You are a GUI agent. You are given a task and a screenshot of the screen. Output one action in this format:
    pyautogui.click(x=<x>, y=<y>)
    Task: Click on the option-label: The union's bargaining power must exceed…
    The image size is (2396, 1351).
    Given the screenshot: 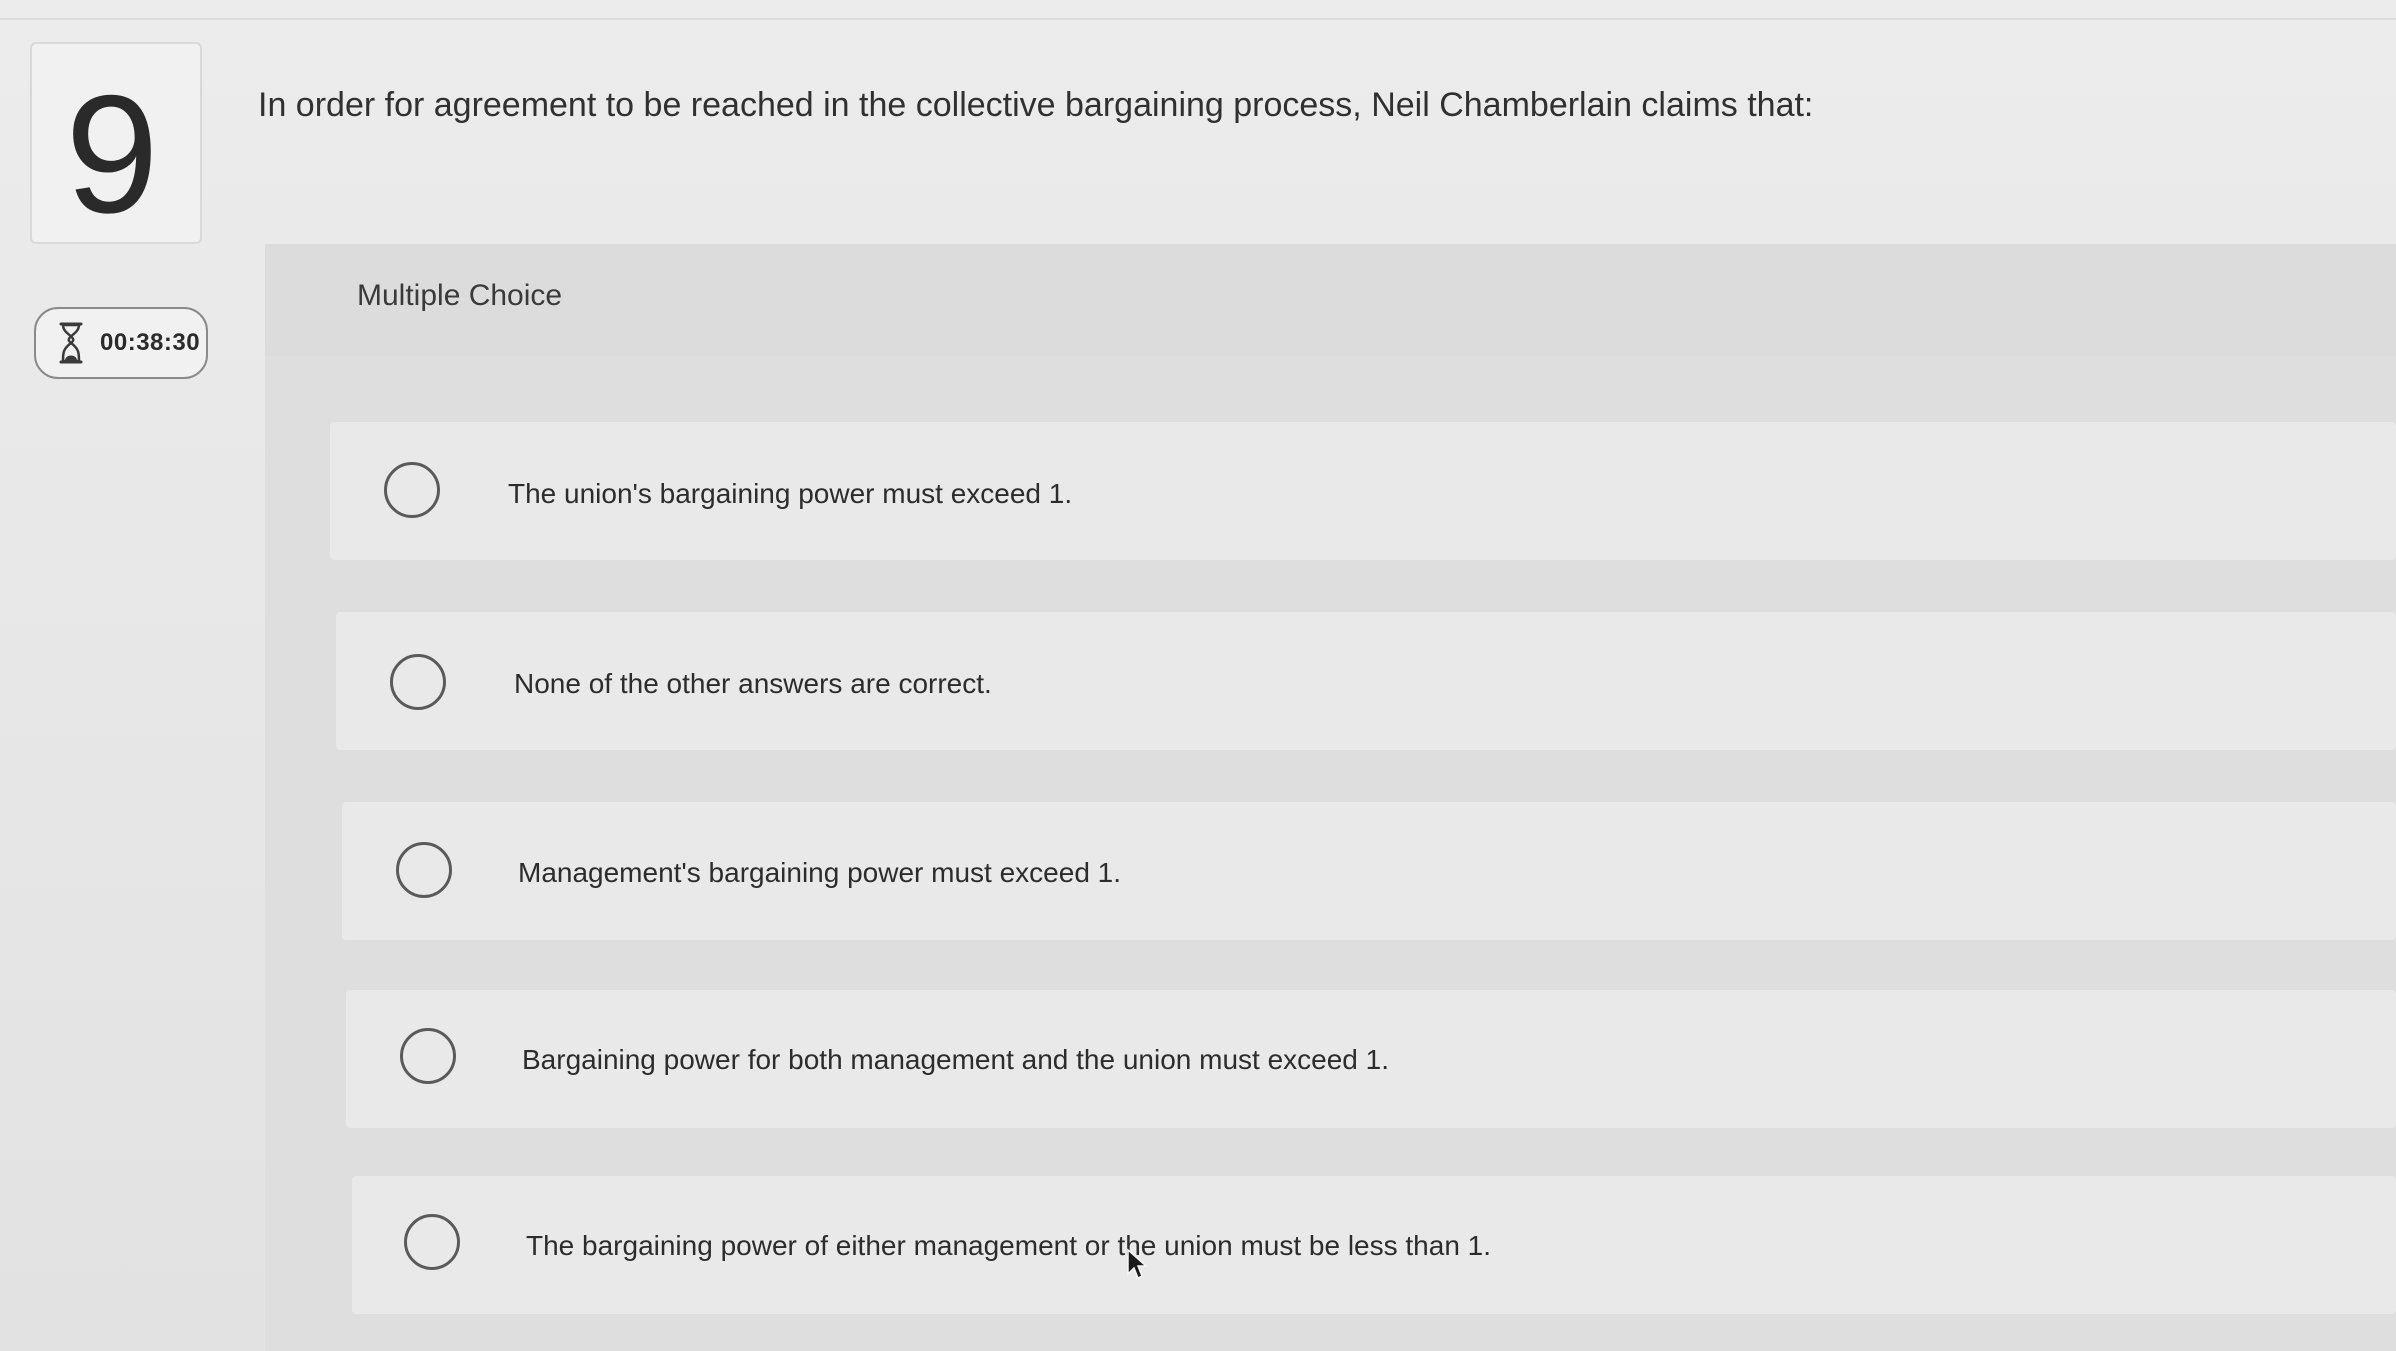 What is the action you would take?
    pyautogui.click(x=790, y=493)
    